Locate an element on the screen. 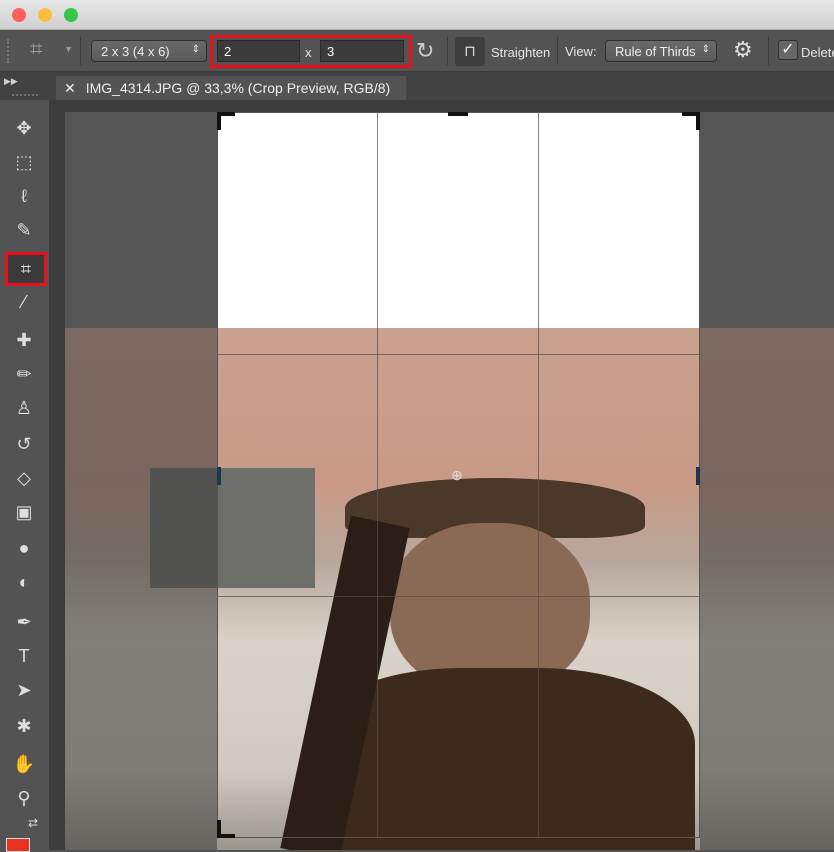 The width and height of the screenshot is (834, 852). crop-handle-left is located at coordinates (219, 476).